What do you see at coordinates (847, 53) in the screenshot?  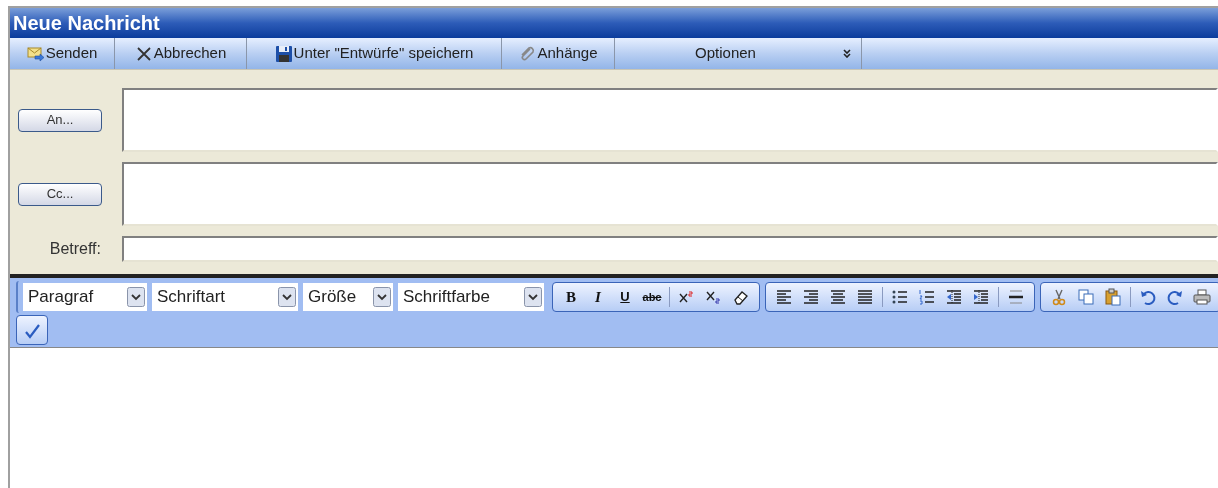 I see `double-chevron-icon` at bounding box center [847, 53].